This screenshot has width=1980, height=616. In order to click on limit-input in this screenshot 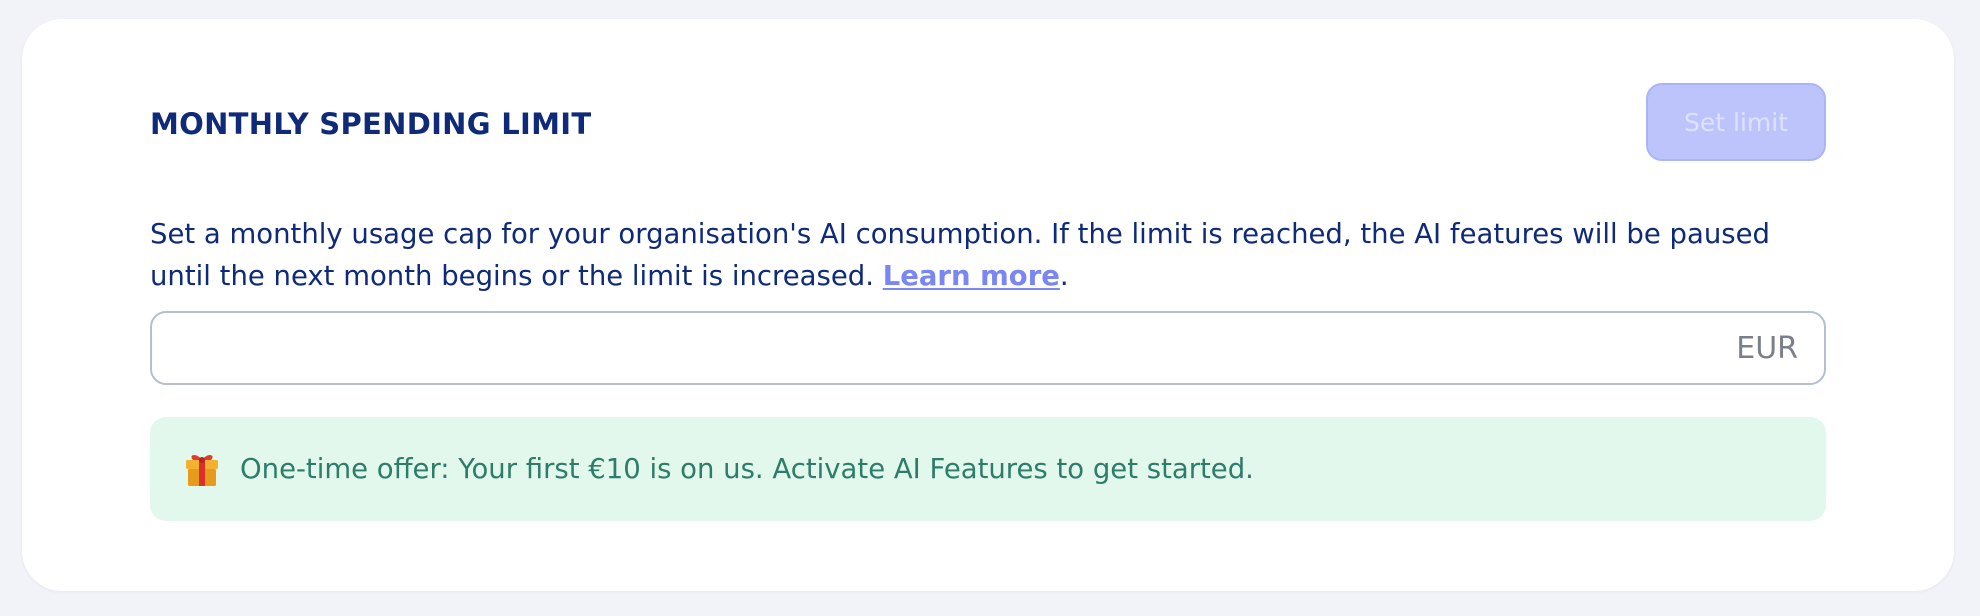, I will do `click(928, 348)`.